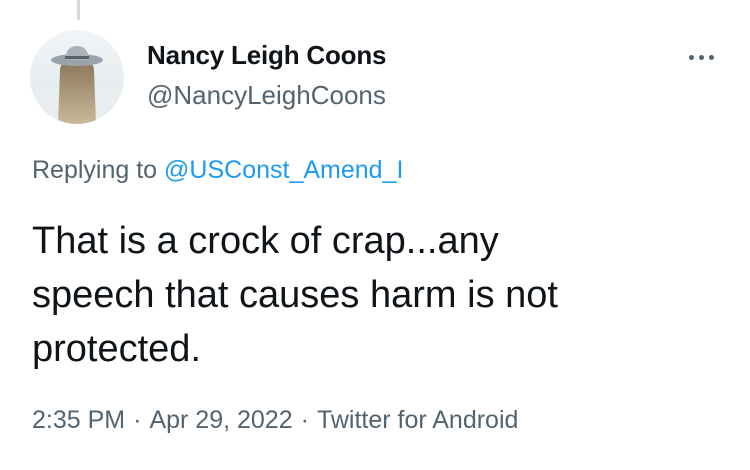 Image resolution: width=750 pixels, height=470 pixels. I want to click on author-display-name: Nancy Leigh Coons, so click(266, 55).